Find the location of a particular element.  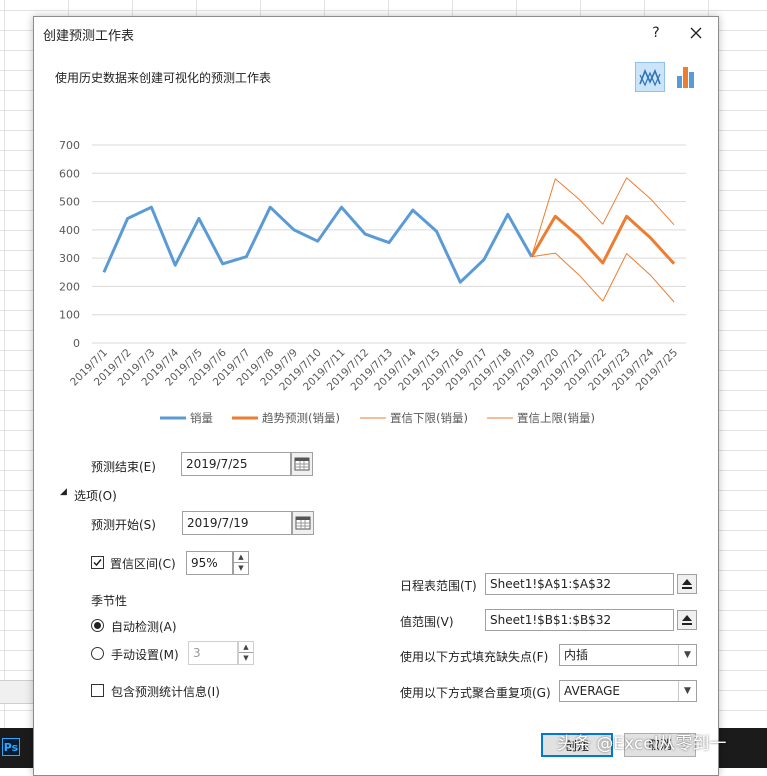

confidence-spinner: ▲ ▼ is located at coordinates (241, 563).